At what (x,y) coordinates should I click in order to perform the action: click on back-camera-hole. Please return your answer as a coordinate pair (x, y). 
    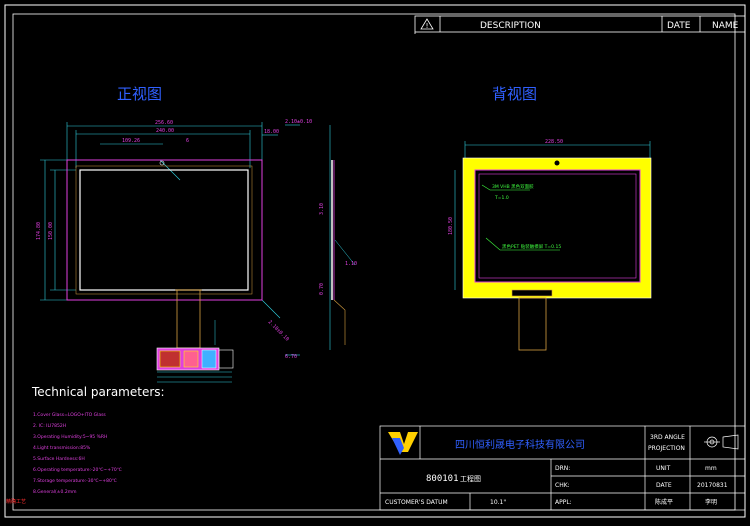
    Looking at the image, I should click on (557, 163).